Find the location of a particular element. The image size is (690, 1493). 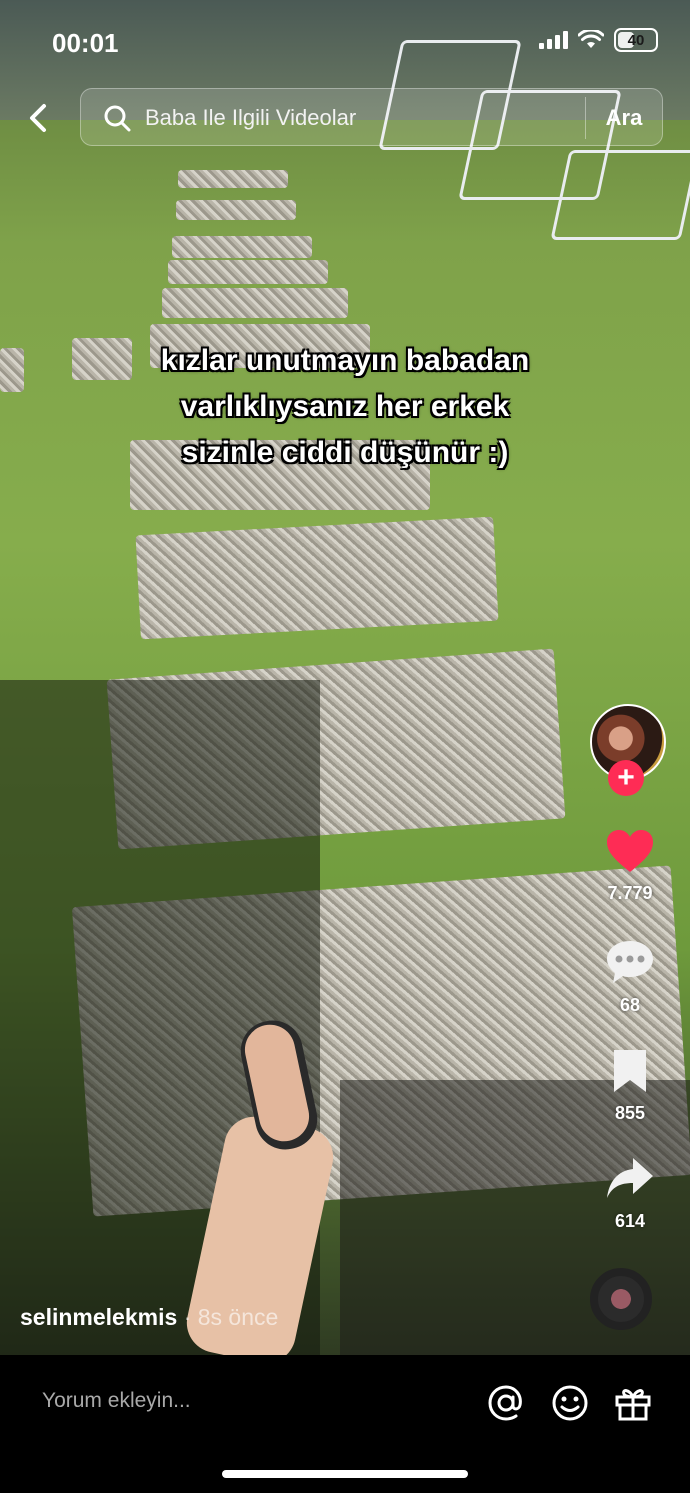

follow-button: + is located at coordinates (626, 778).